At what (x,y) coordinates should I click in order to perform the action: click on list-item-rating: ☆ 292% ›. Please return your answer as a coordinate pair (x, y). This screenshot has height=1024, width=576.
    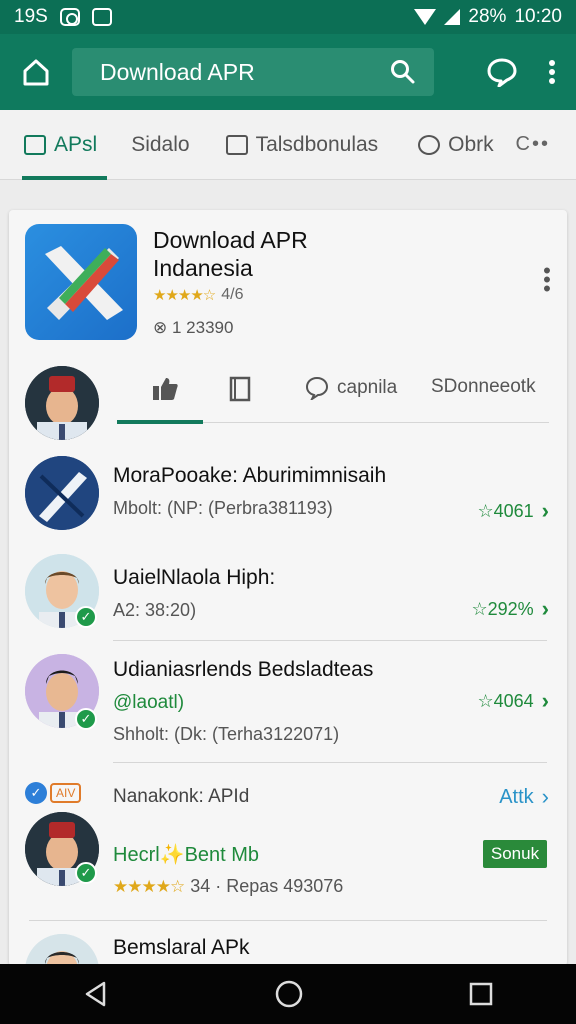
    Looking at the image, I should click on (510, 609).